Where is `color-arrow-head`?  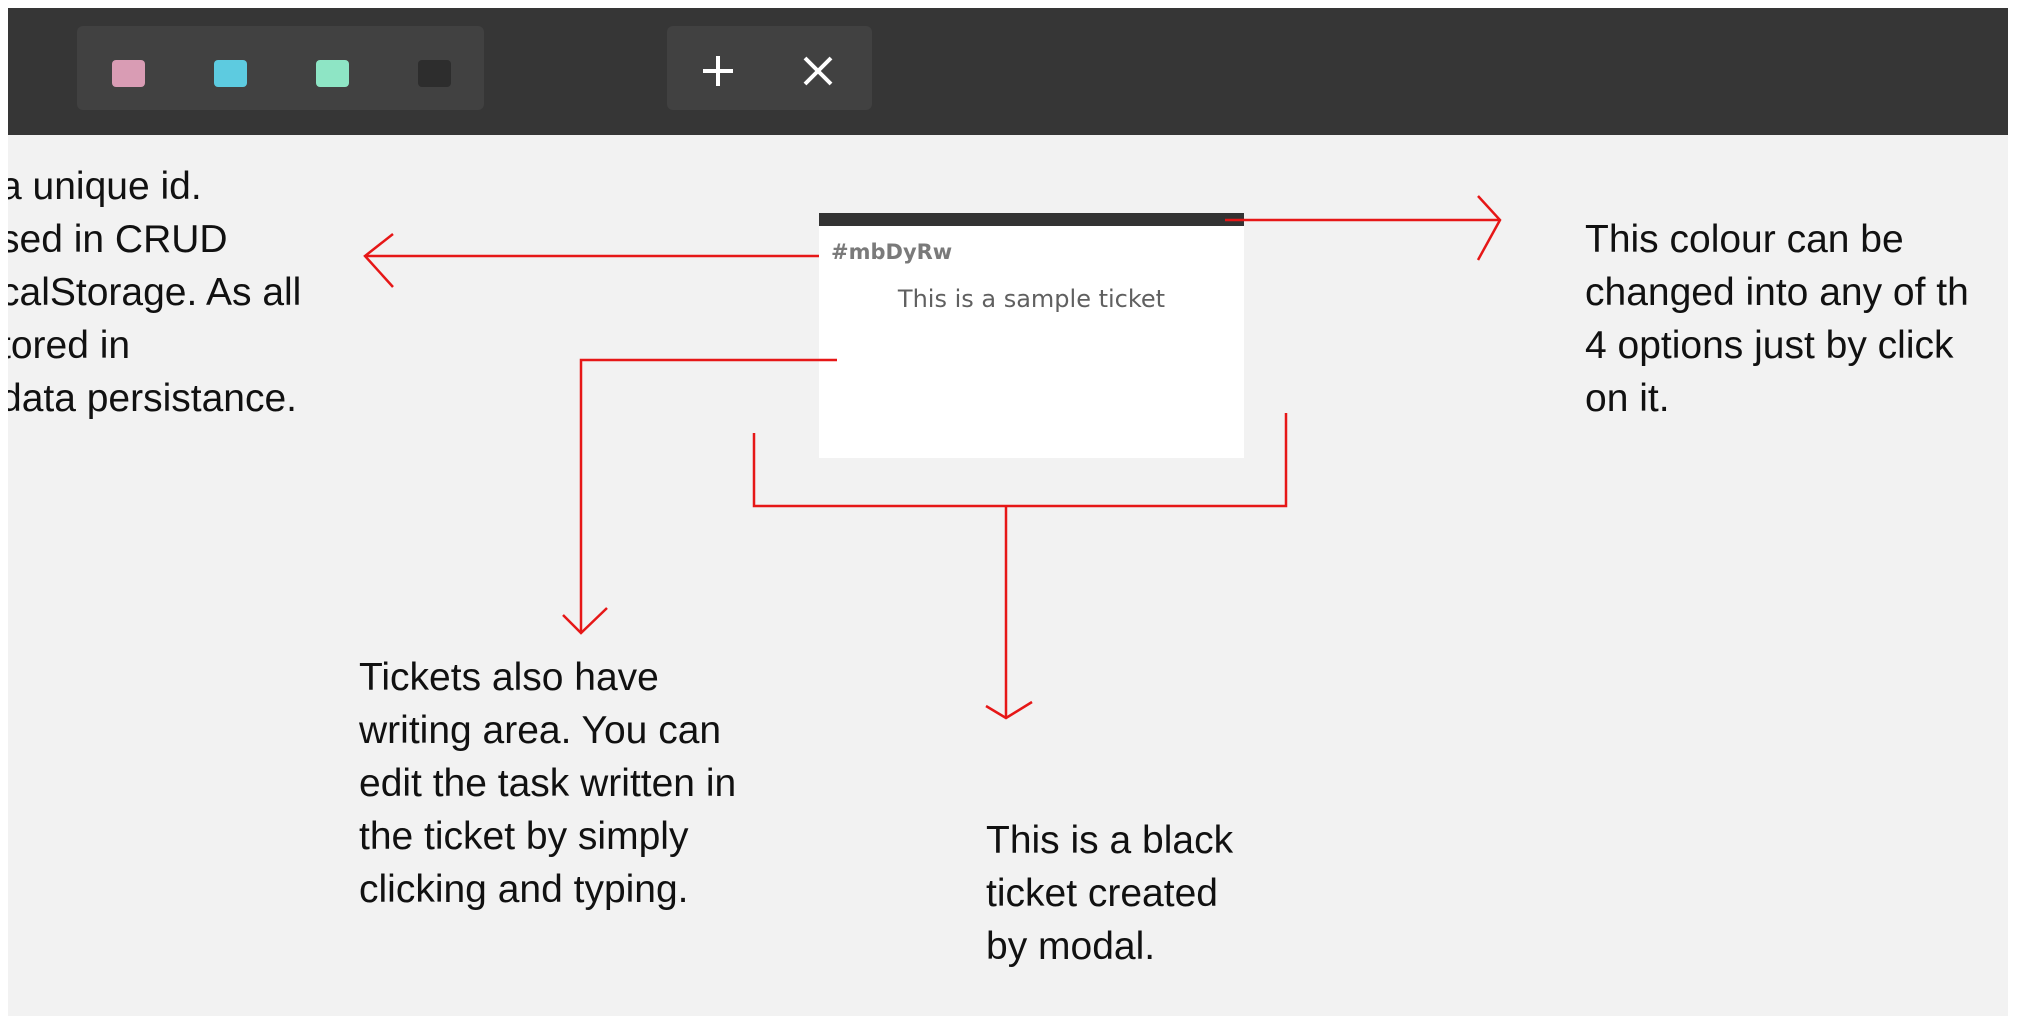 color-arrow-head is located at coordinates (1489, 228).